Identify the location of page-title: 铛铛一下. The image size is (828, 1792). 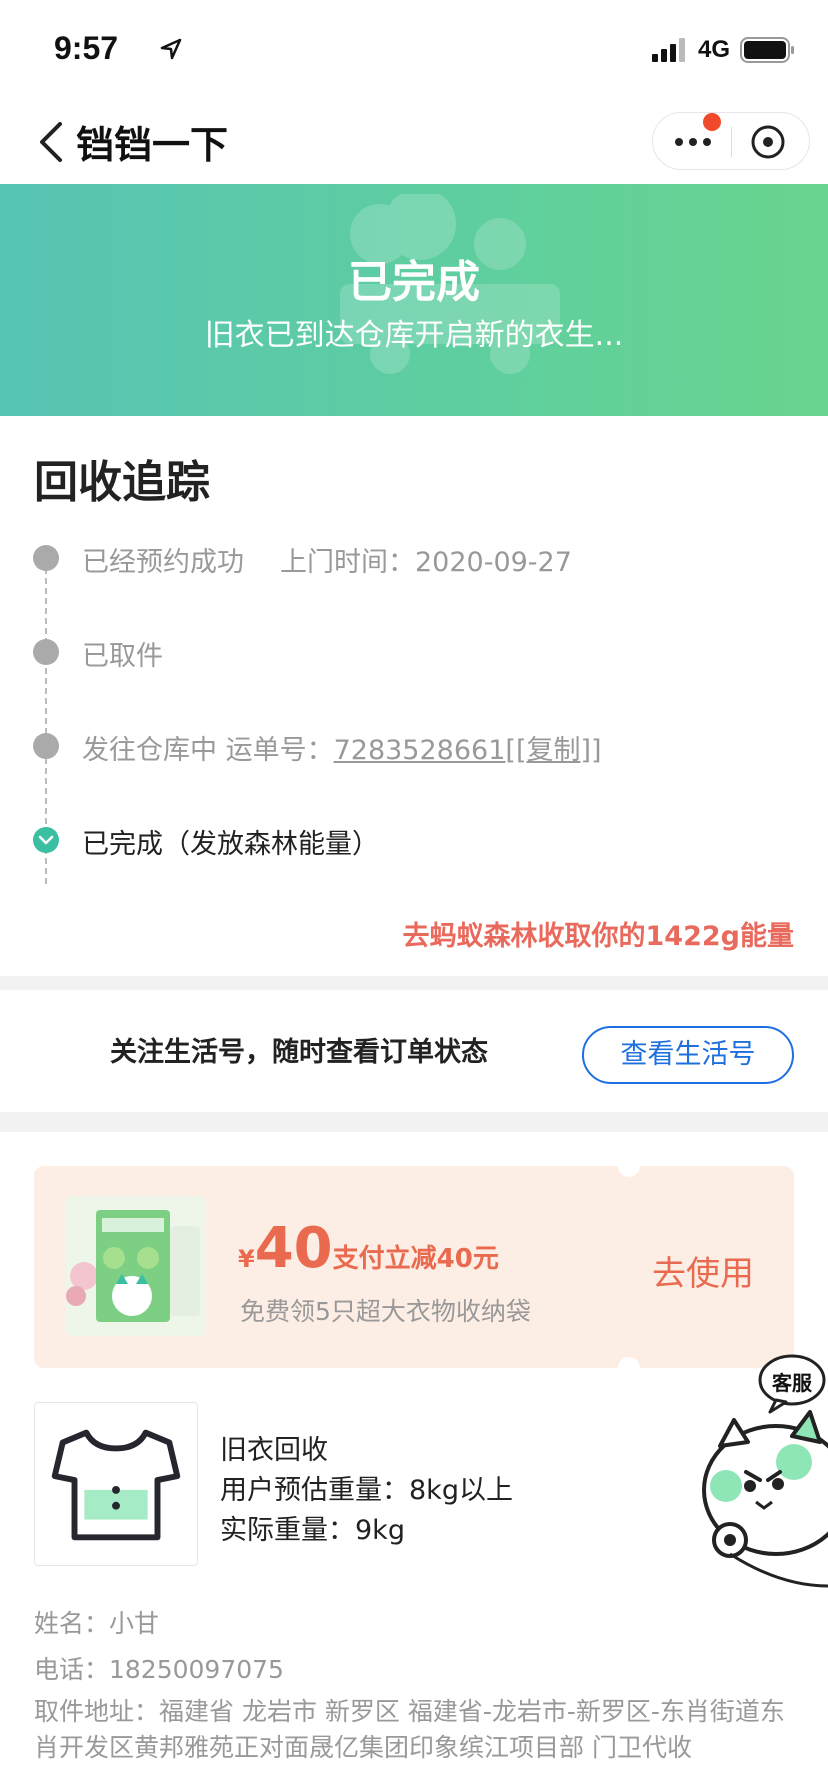
(152, 145).